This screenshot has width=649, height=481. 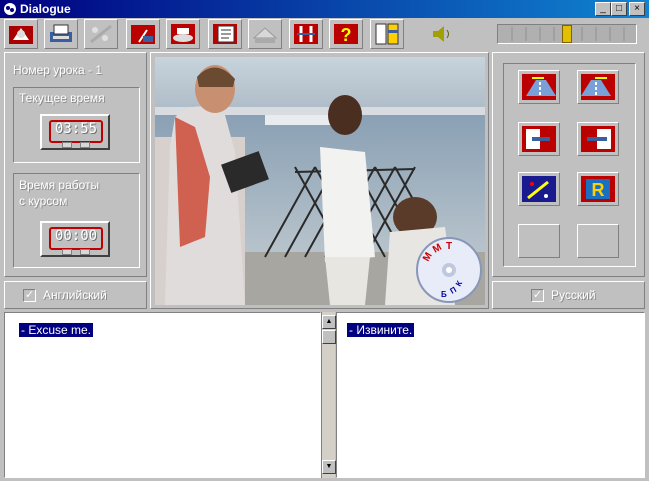 What do you see at coordinates (143, 34) in the screenshot?
I see `easel-button` at bounding box center [143, 34].